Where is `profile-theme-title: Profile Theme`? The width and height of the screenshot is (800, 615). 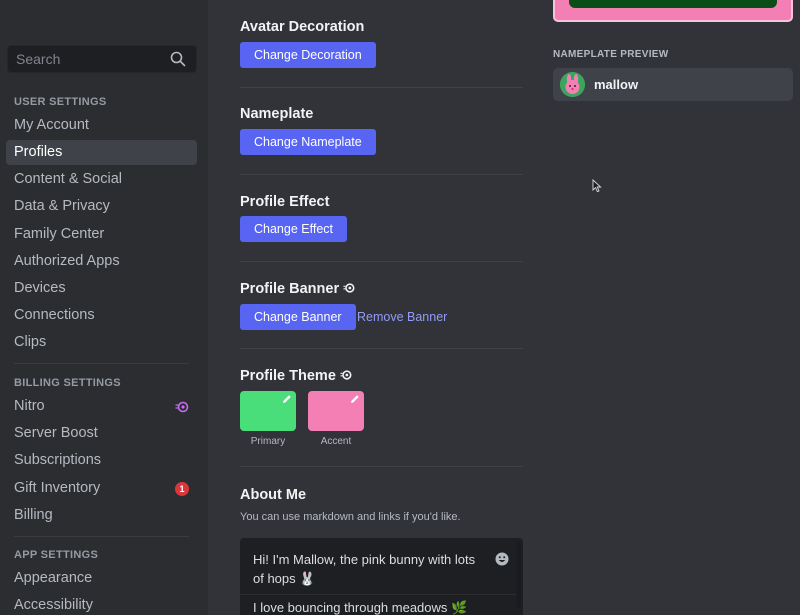
profile-theme-title: Profile Theme is located at coordinates (296, 376).